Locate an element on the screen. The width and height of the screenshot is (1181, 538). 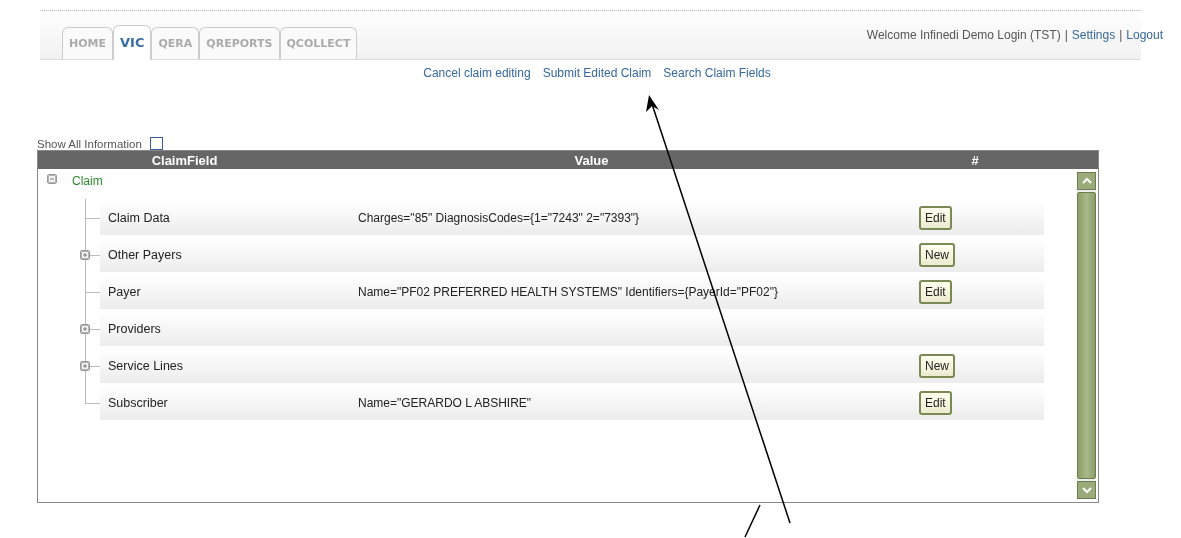
field-name: Other Payers is located at coordinates (145, 254).